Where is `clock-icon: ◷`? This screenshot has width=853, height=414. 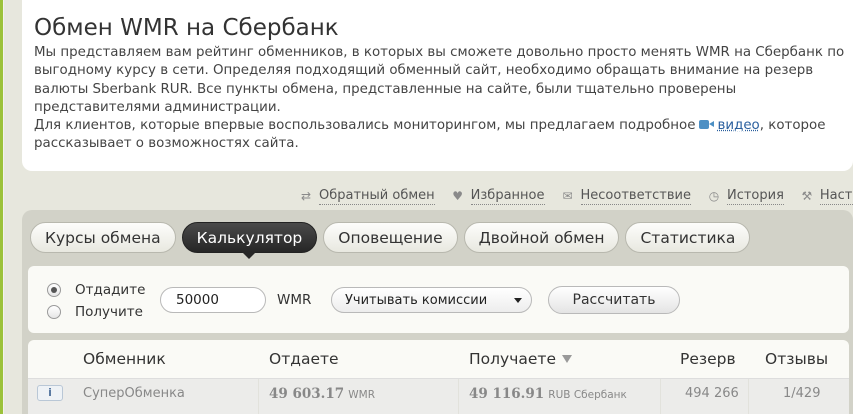 clock-icon: ◷ is located at coordinates (714, 196).